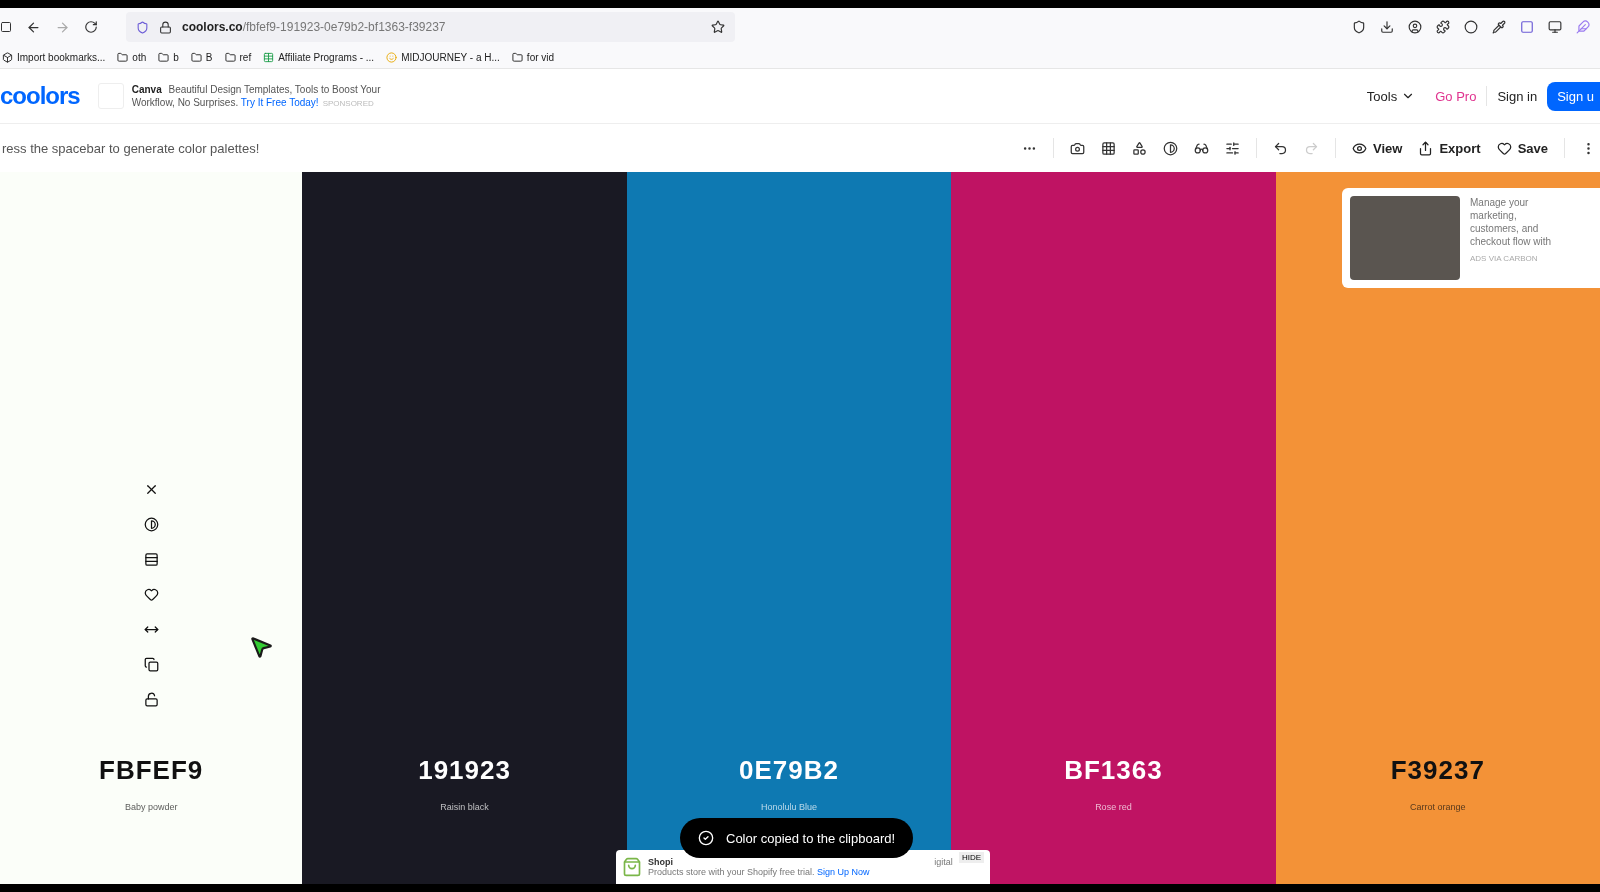 This screenshot has width=1600, height=892. What do you see at coordinates (1113, 807) in the screenshot?
I see `color-name: Rose red` at bounding box center [1113, 807].